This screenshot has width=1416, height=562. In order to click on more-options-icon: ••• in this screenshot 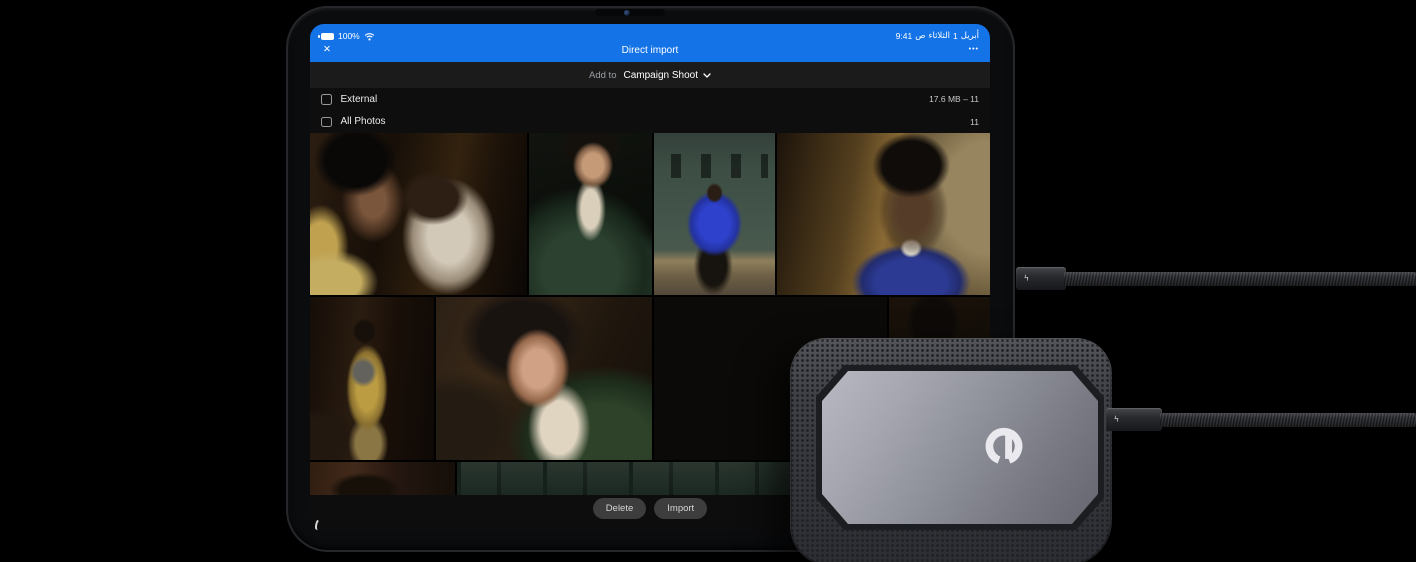, I will do `click(974, 49)`.